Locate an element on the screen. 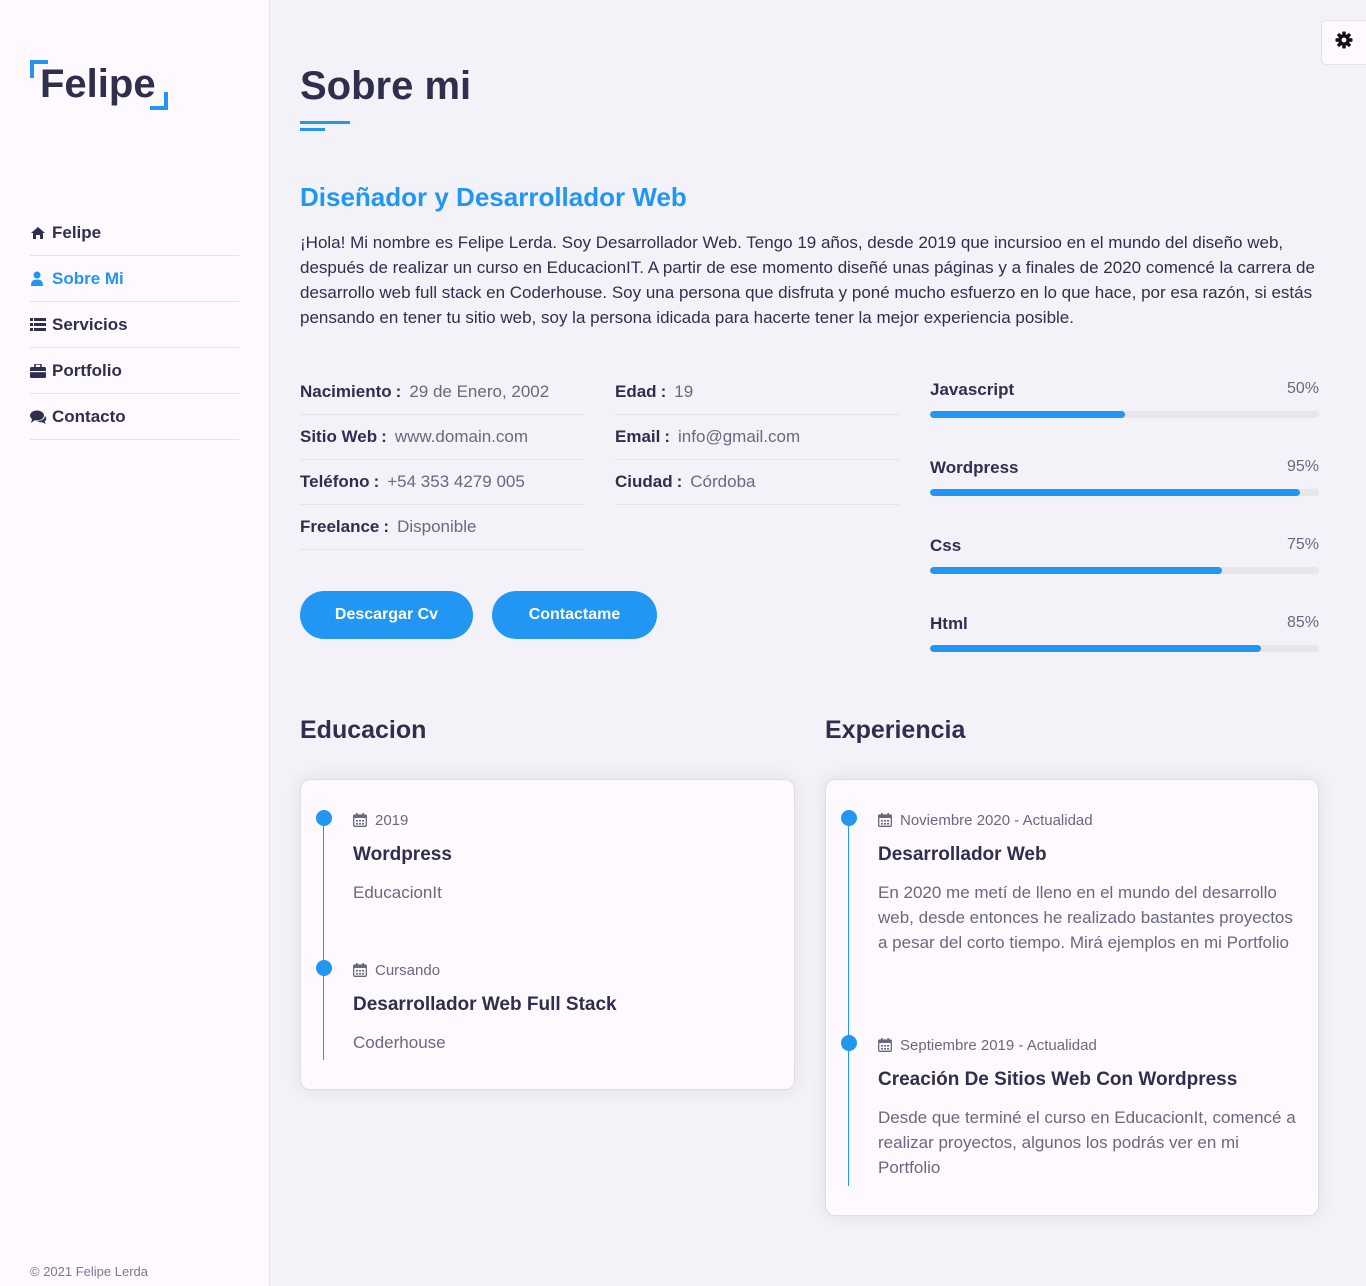 This screenshot has width=1366, height=1286. info-row-website: Sitio Web: www.domain.com is located at coordinates (442, 437).